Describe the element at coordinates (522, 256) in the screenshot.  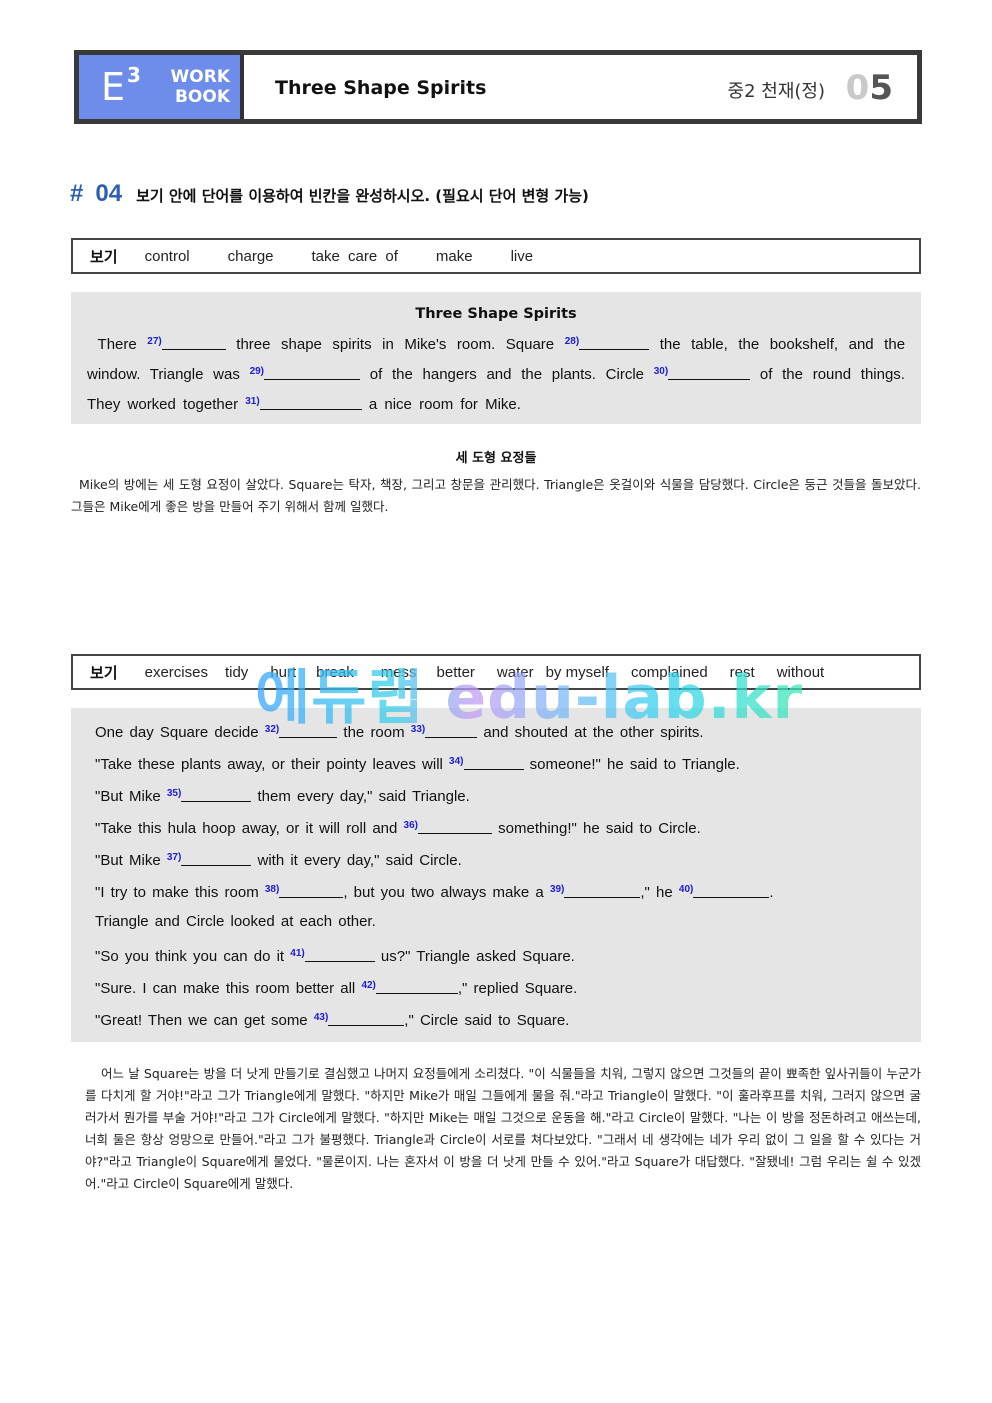
I see `word-bank-word: live` at that location.